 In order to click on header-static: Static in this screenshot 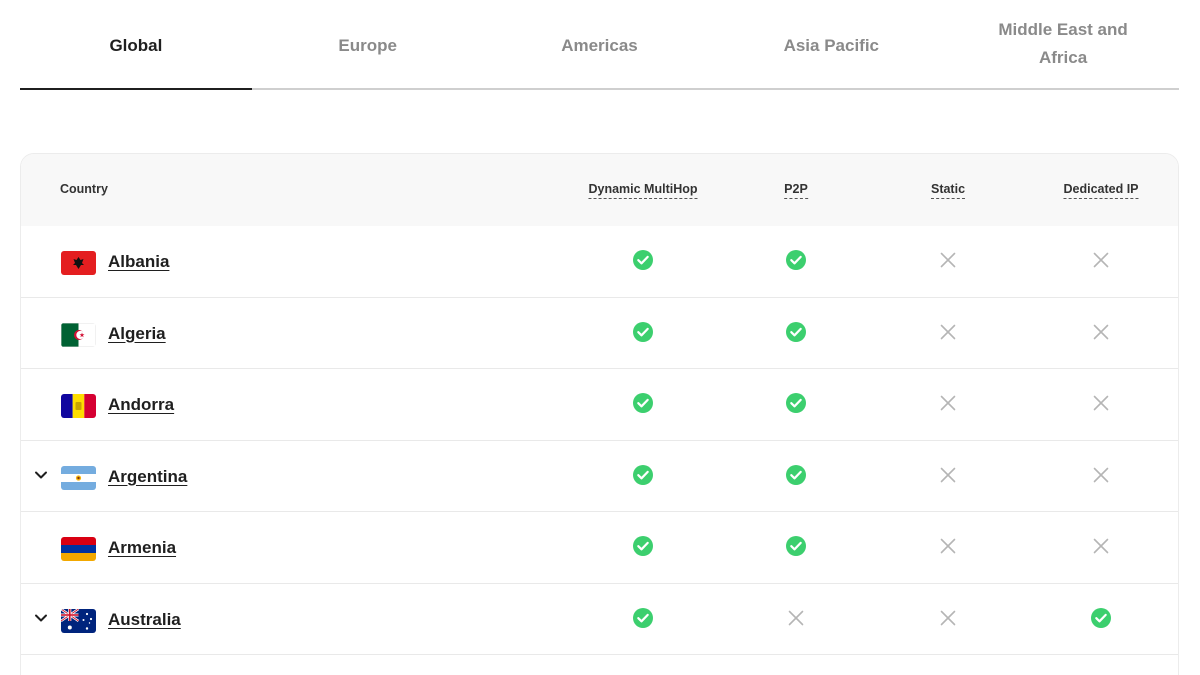, I will do `click(948, 190)`.